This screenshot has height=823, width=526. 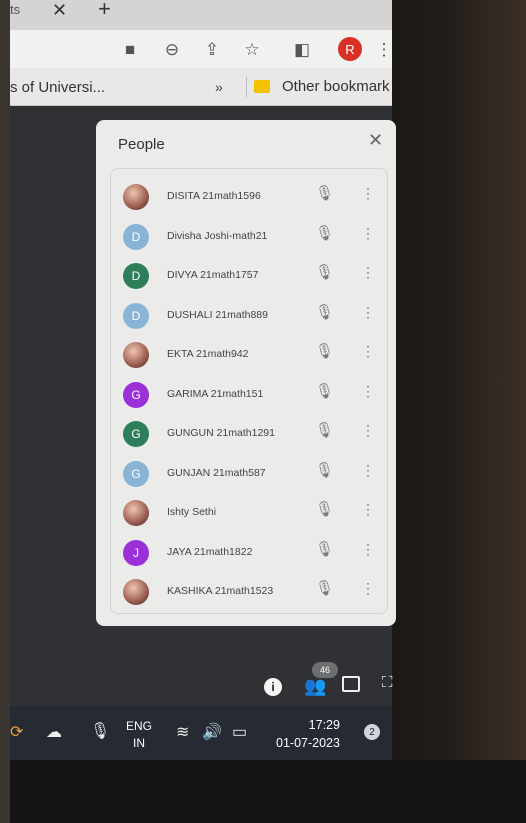 I want to click on participant-name: EKTA 21math942, so click(x=208, y=354).